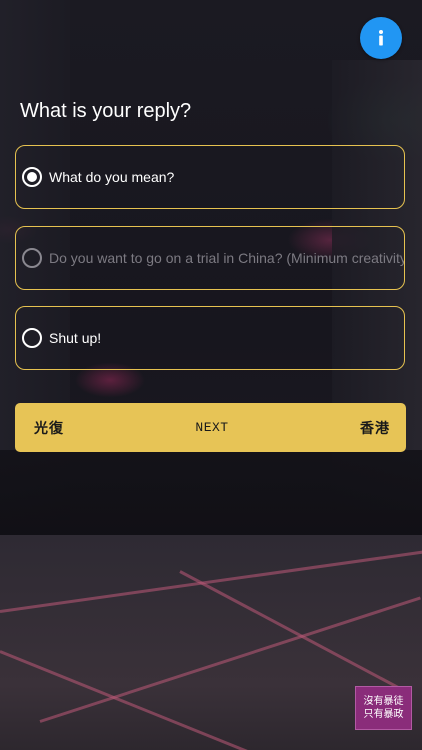 This screenshot has width=422, height=750. What do you see at coordinates (210, 338) in the screenshot?
I see `option-shut-up: Shut up!` at bounding box center [210, 338].